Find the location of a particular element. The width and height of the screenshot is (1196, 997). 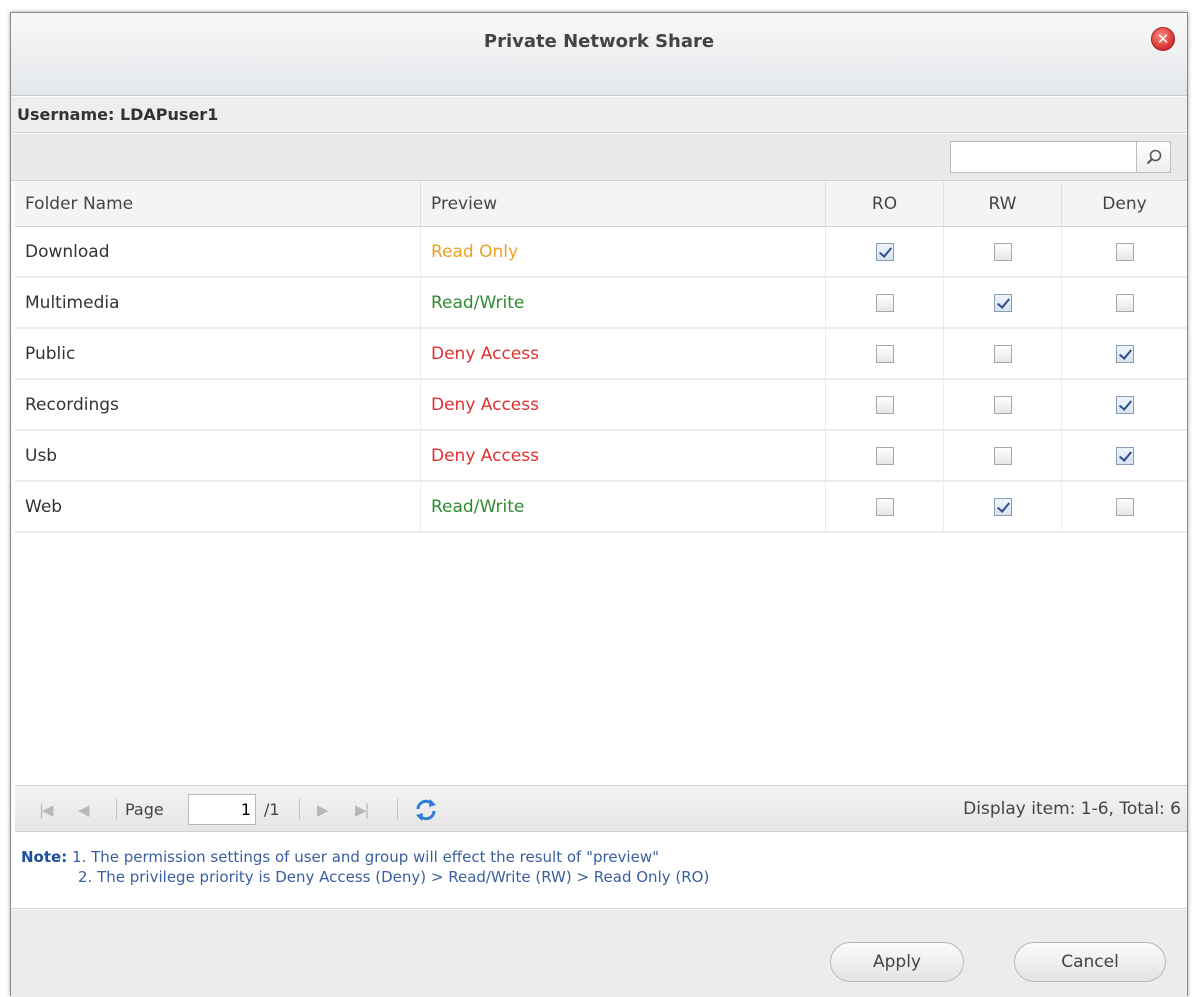

note-label: Note: is located at coordinates (44, 857).